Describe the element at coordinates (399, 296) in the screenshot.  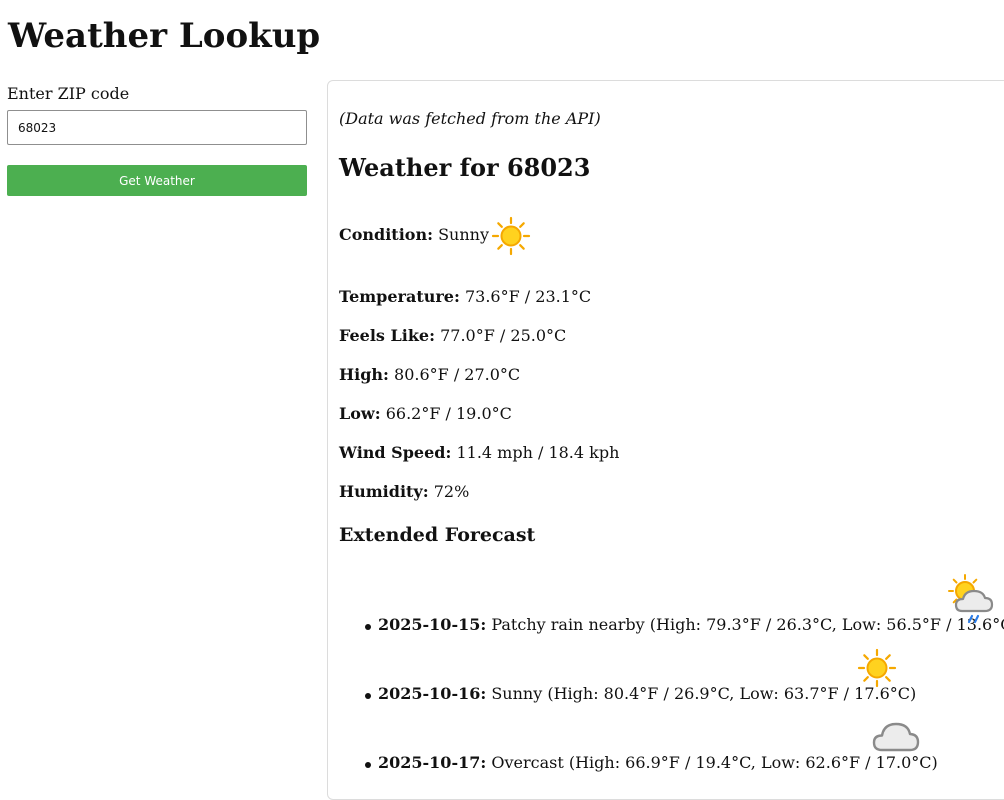
I see `temperature-label: Temperature:` at that location.